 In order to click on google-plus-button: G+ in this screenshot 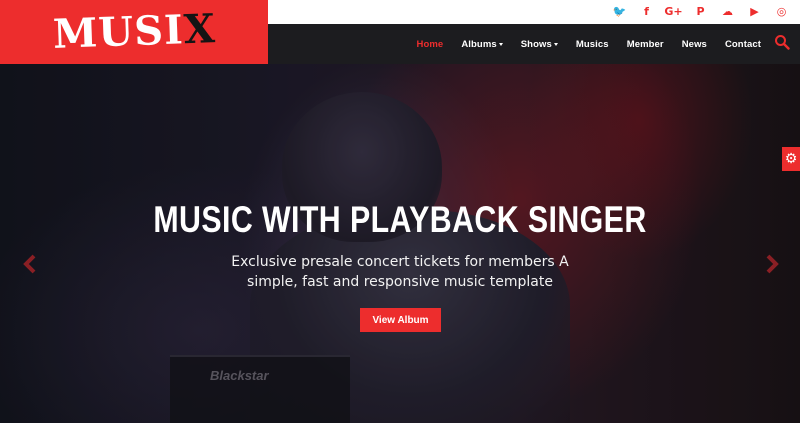, I will do `click(673, 11)`.